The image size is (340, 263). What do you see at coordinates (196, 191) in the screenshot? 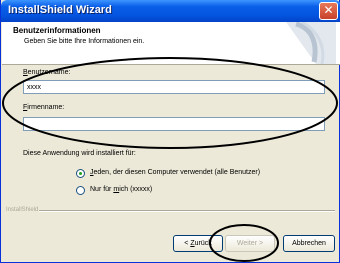
I see `radio-only-me: Nur für mich (xxxxx)` at bounding box center [196, 191].